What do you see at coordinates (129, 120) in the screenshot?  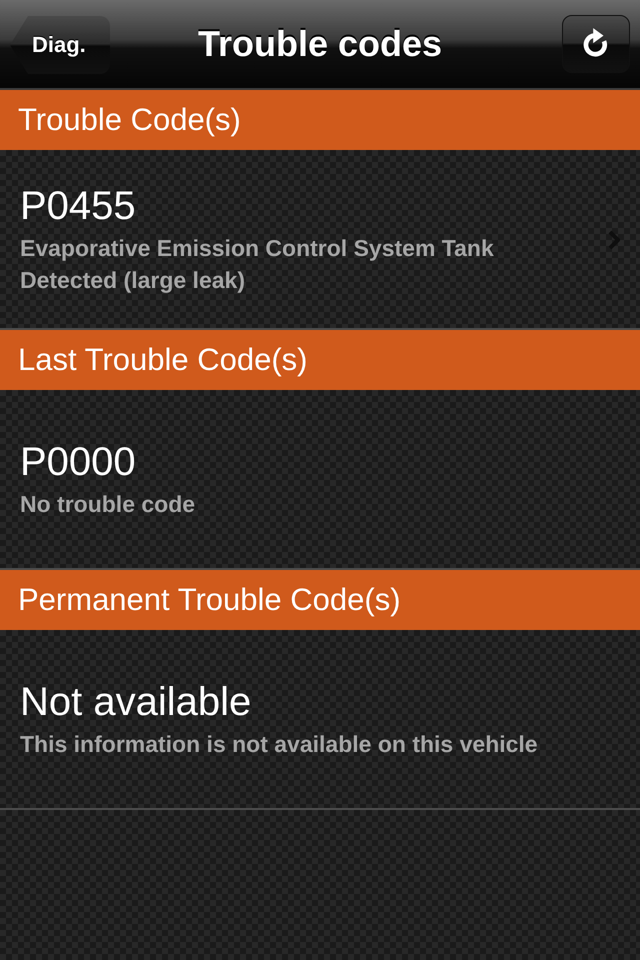 I see `section-title: Trouble Code(s)` at bounding box center [129, 120].